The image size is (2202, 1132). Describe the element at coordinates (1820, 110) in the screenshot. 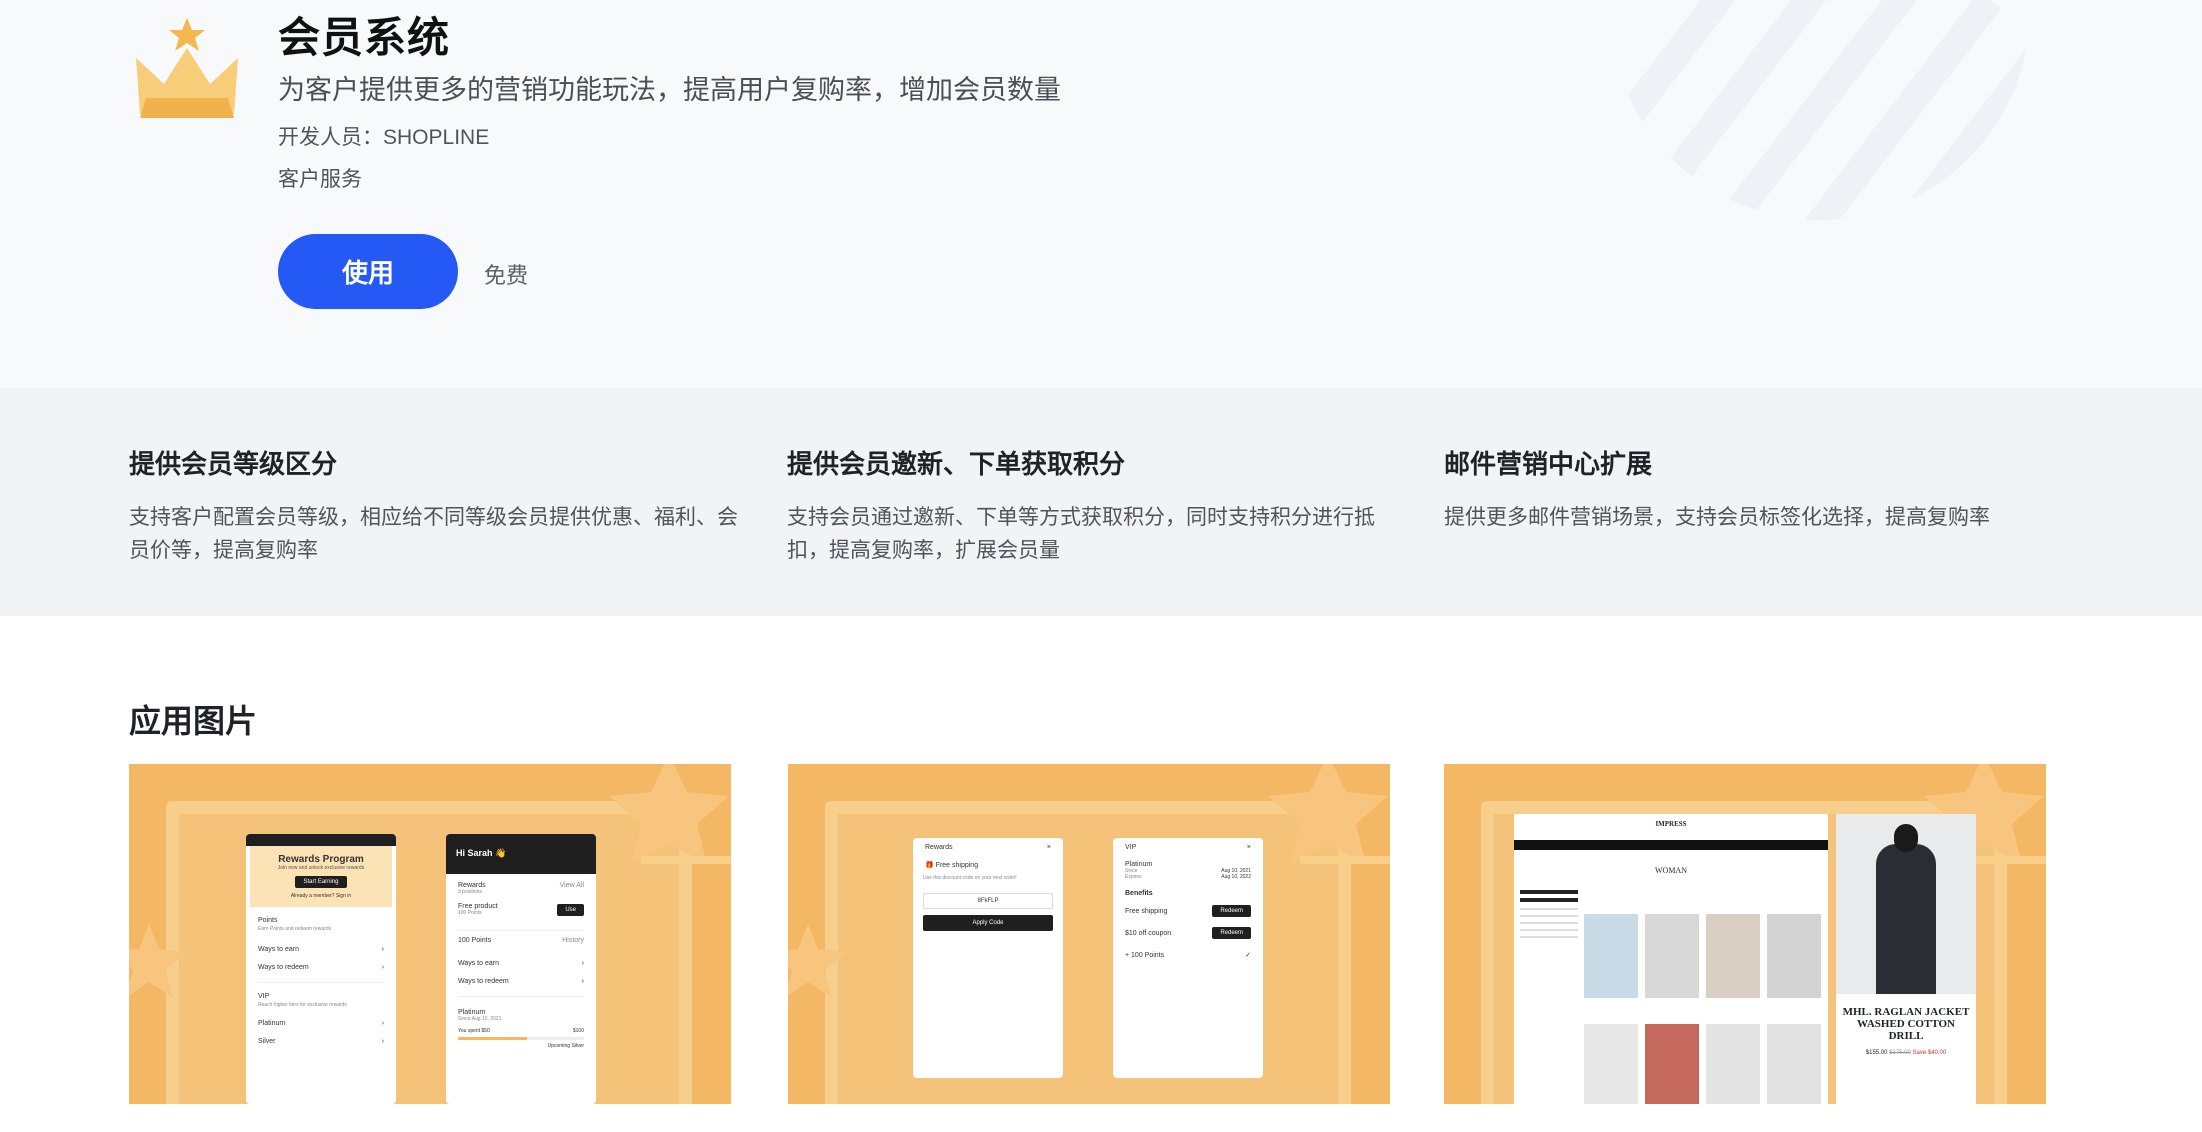

I see `decorative-stripes` at that location.